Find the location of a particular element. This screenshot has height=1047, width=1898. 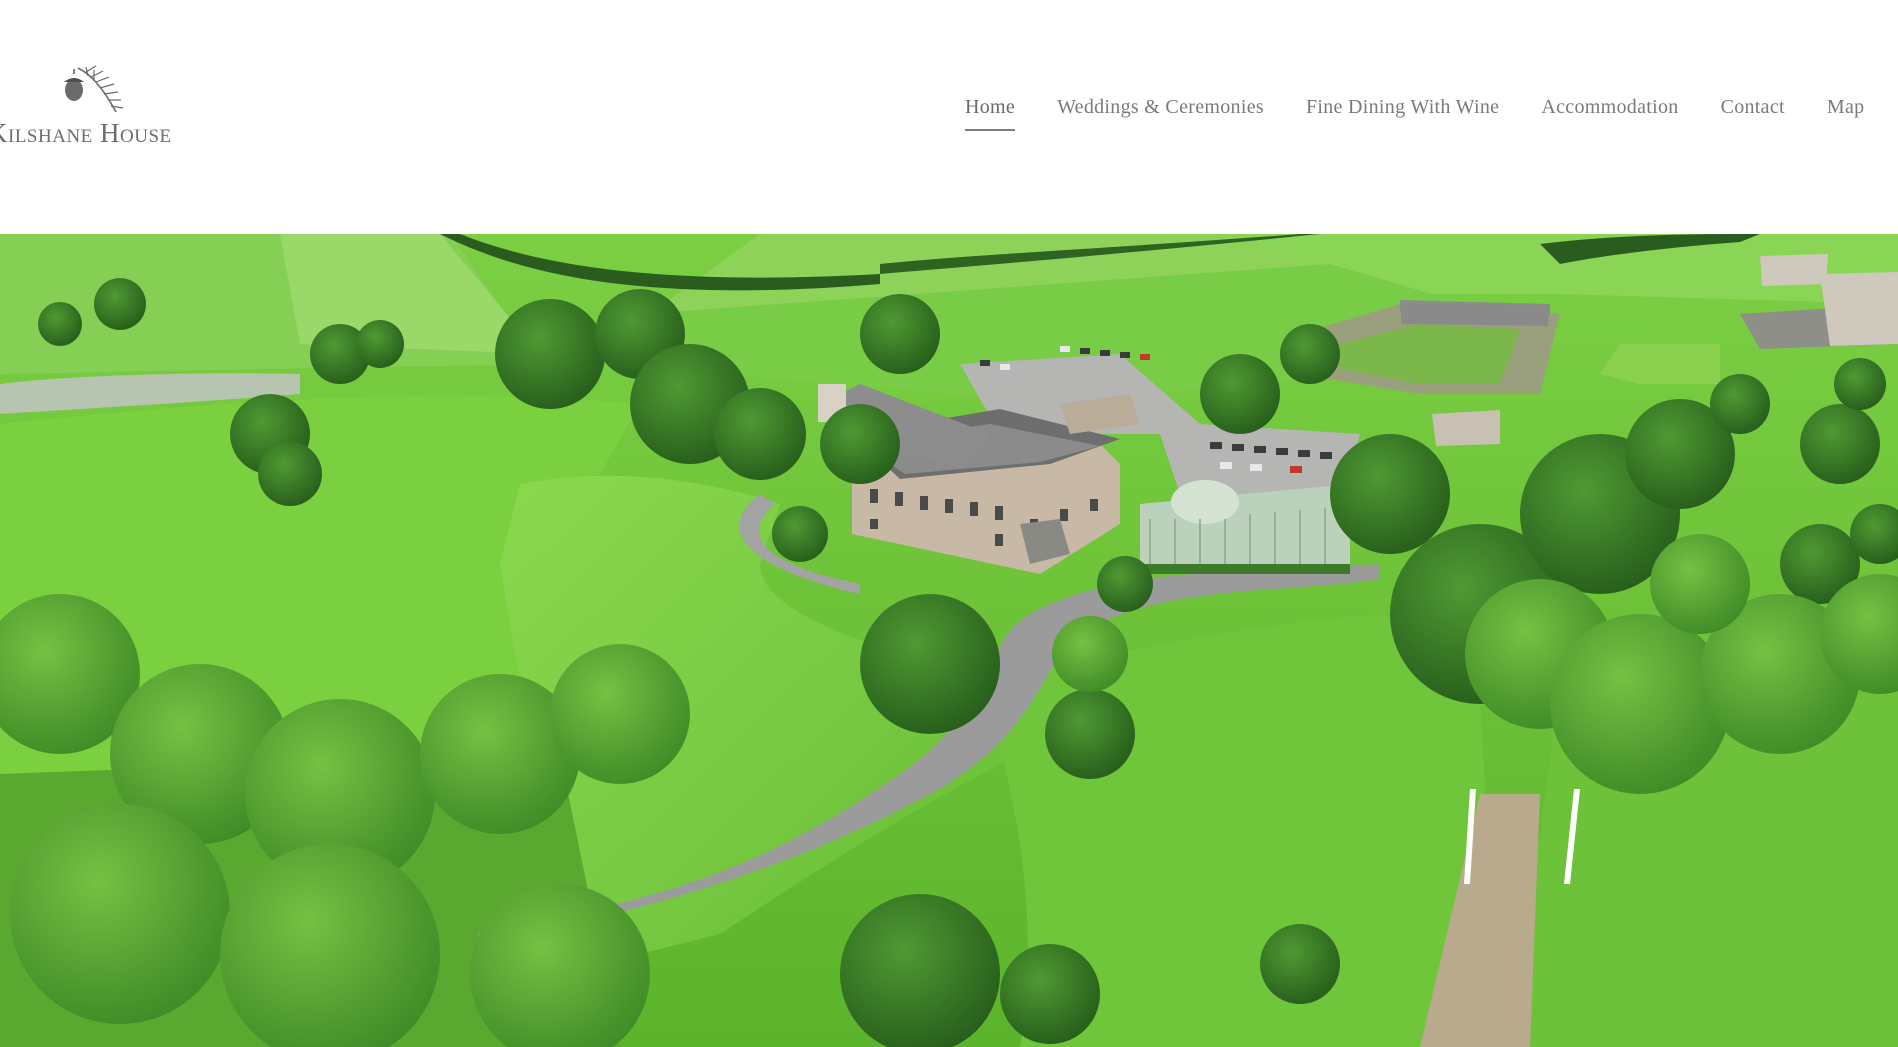

acorn-branch-icon is located at coordinates (94, 90).